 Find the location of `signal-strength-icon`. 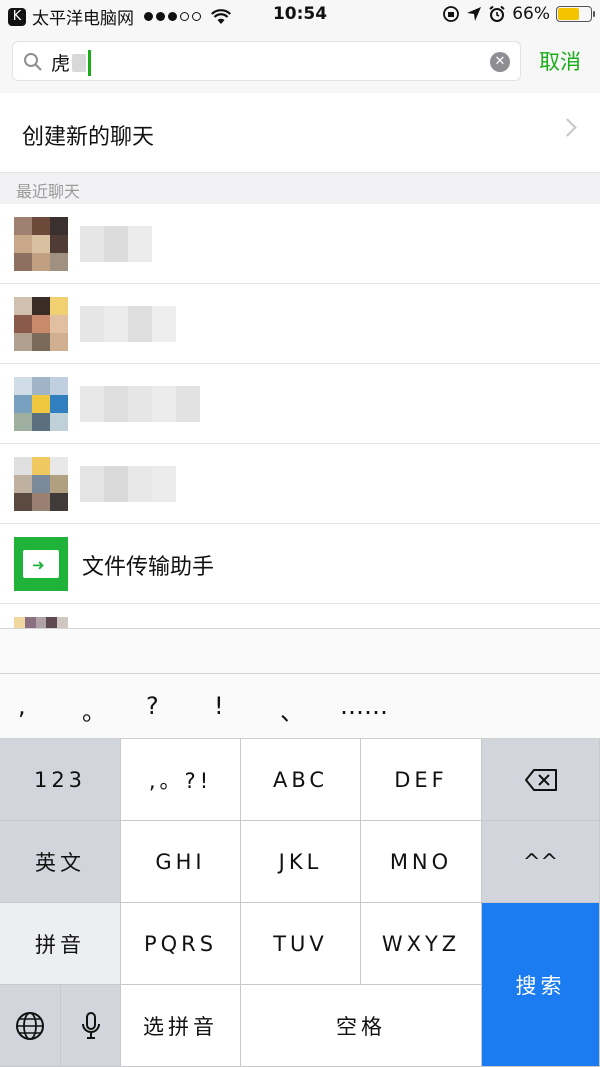

signal-strength-icon is located at coordinates (172, 16).